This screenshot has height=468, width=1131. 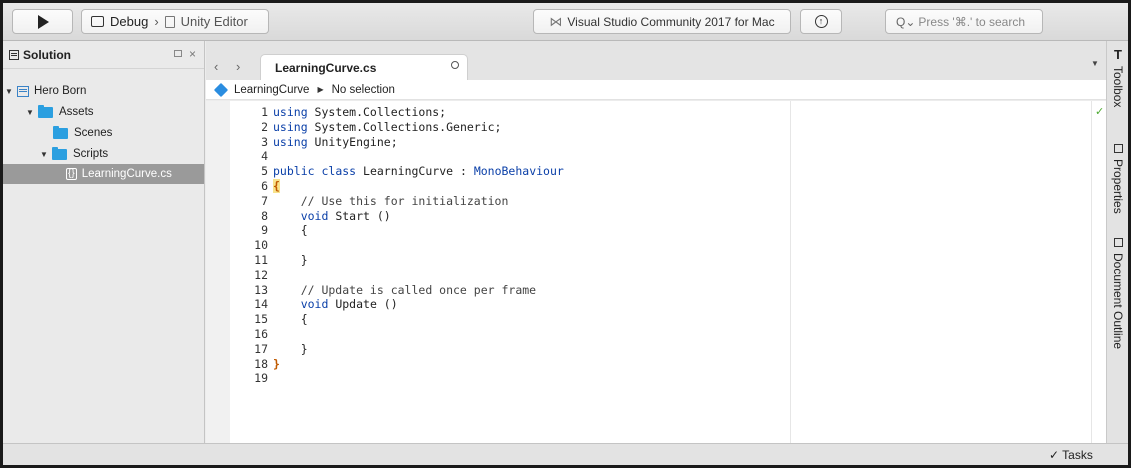 I want to click on document-outline-label: Document Outline, so click(x=1118, y=301).